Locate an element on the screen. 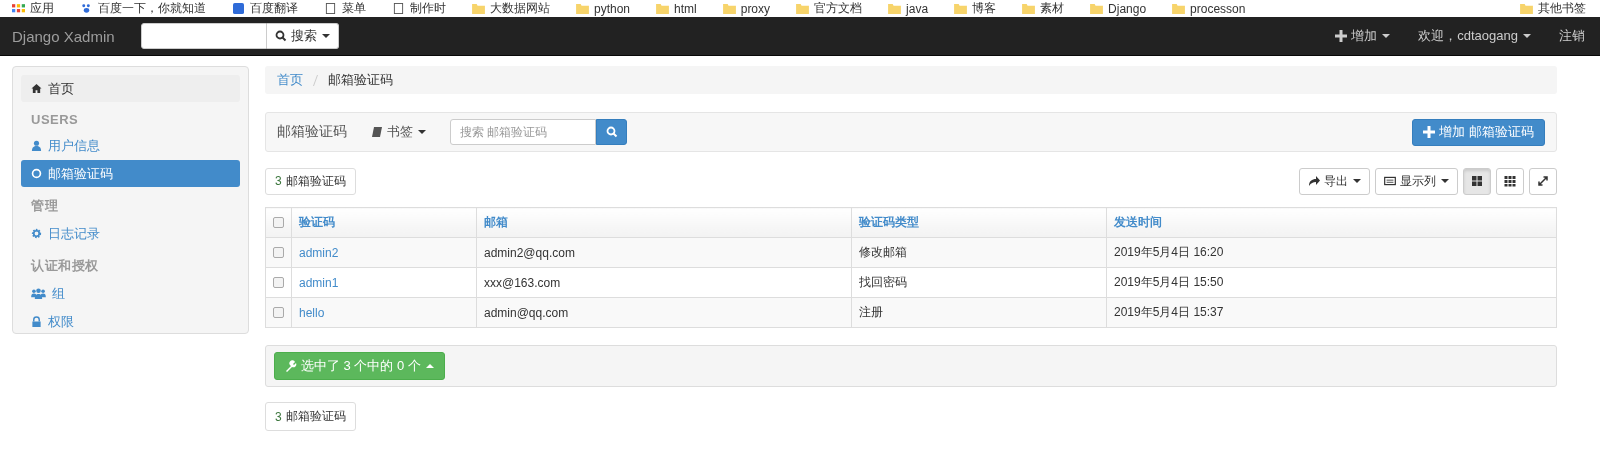  circle-icon is located at coordinates (36, 173).